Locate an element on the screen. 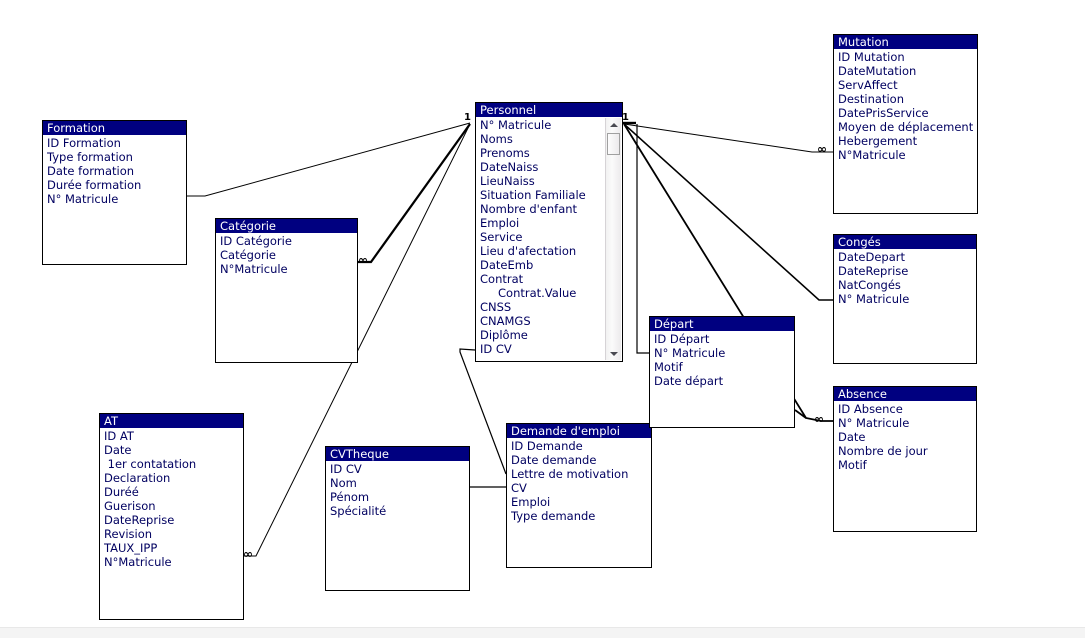 This screenshot has width=1085, height=638. field-row: Duréé is located at coordinates (121, 492).